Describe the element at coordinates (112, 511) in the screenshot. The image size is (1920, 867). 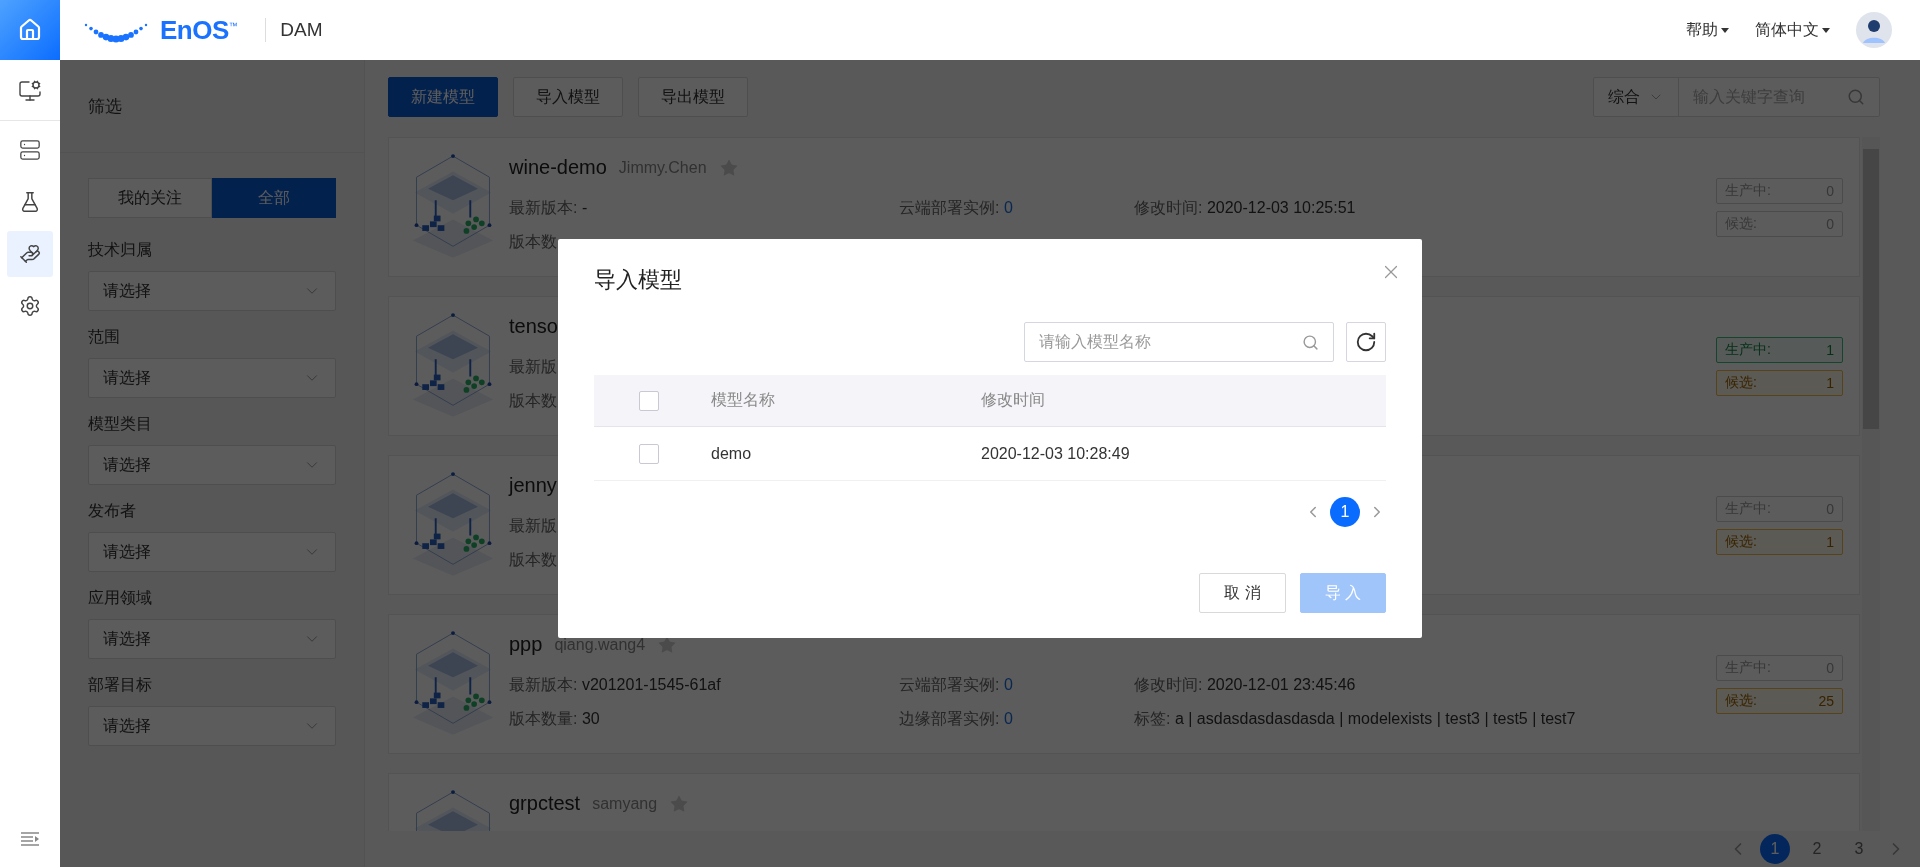
I see `field-label: 发布者` at that location.